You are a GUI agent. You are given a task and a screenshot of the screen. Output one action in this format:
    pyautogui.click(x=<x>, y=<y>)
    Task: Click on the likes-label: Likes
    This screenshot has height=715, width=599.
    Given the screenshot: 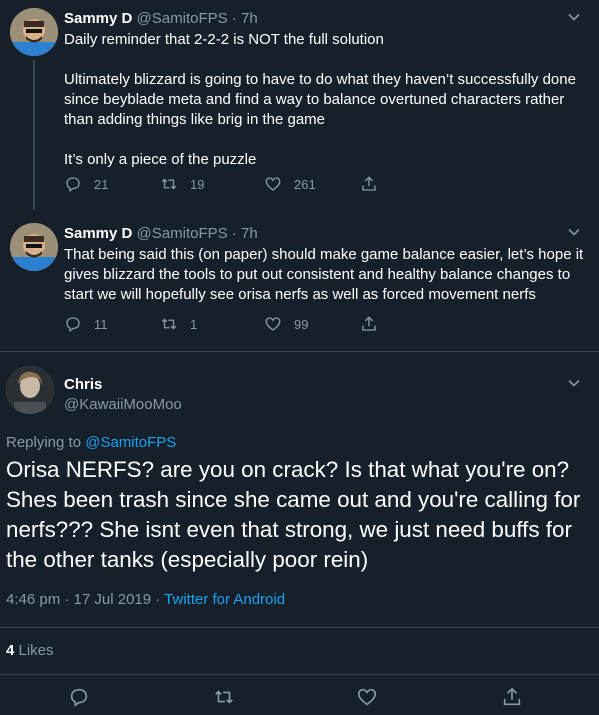 What is the action you would take?
    pyautogui.click(x=34, y=650)
    